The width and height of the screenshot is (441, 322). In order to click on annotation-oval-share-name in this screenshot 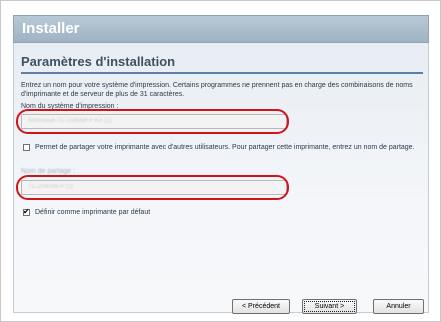, I will do `click(152, 187)`.